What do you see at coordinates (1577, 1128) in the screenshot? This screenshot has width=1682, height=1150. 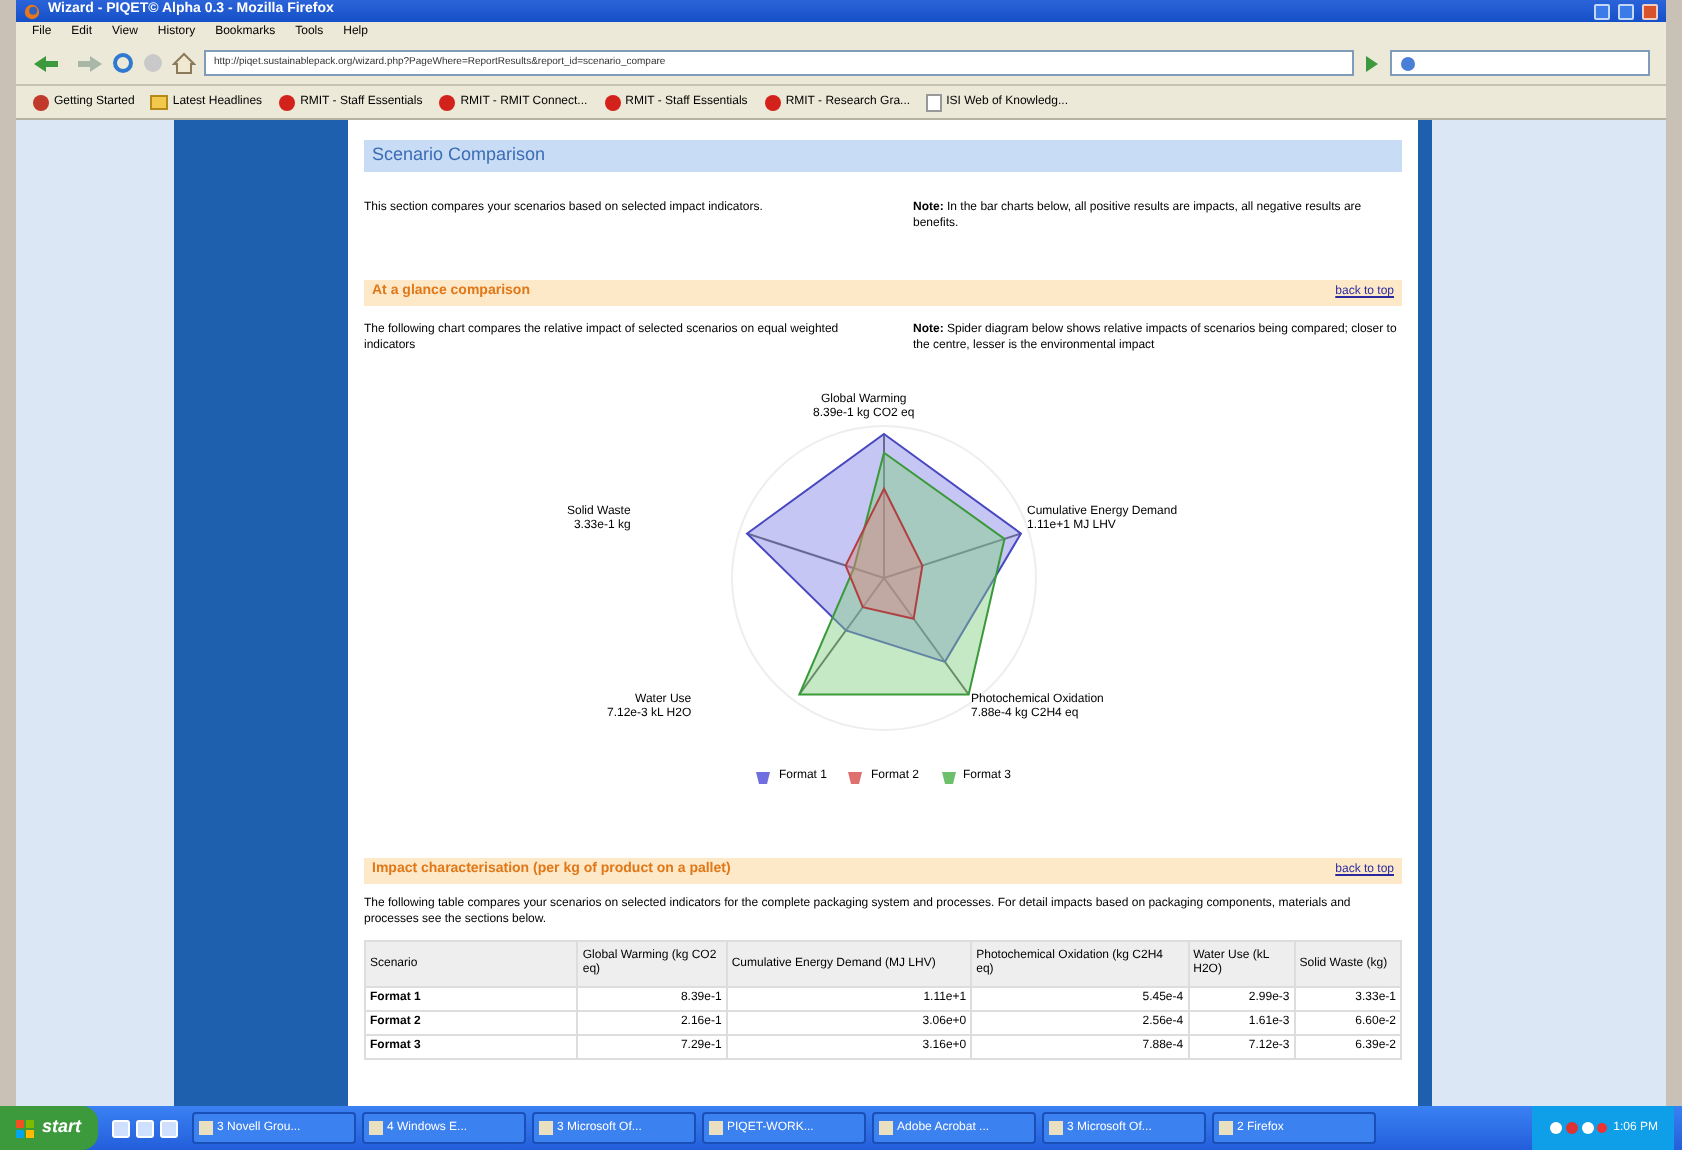 I see `tray-icons-drawing` at bounding box center [1577, 1128].